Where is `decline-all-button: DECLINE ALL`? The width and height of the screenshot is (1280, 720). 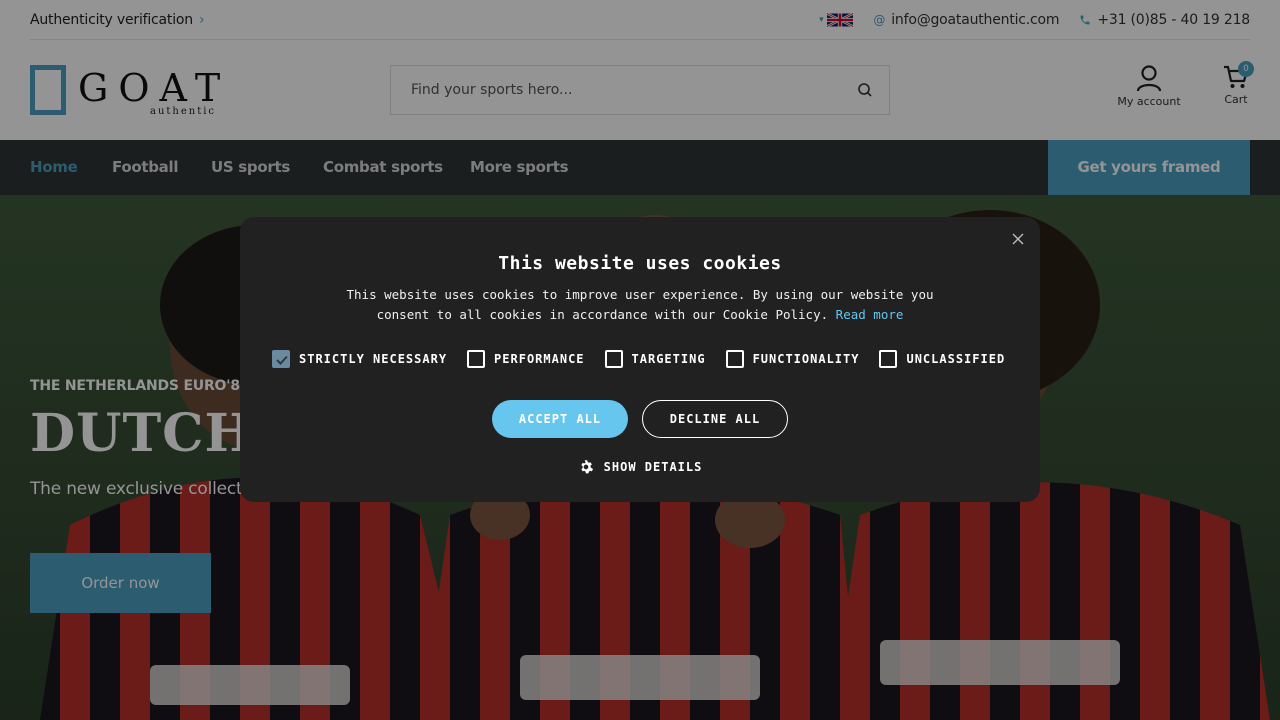
decline-all-button: DECLINE ALL is located at coordinates (715, 419).